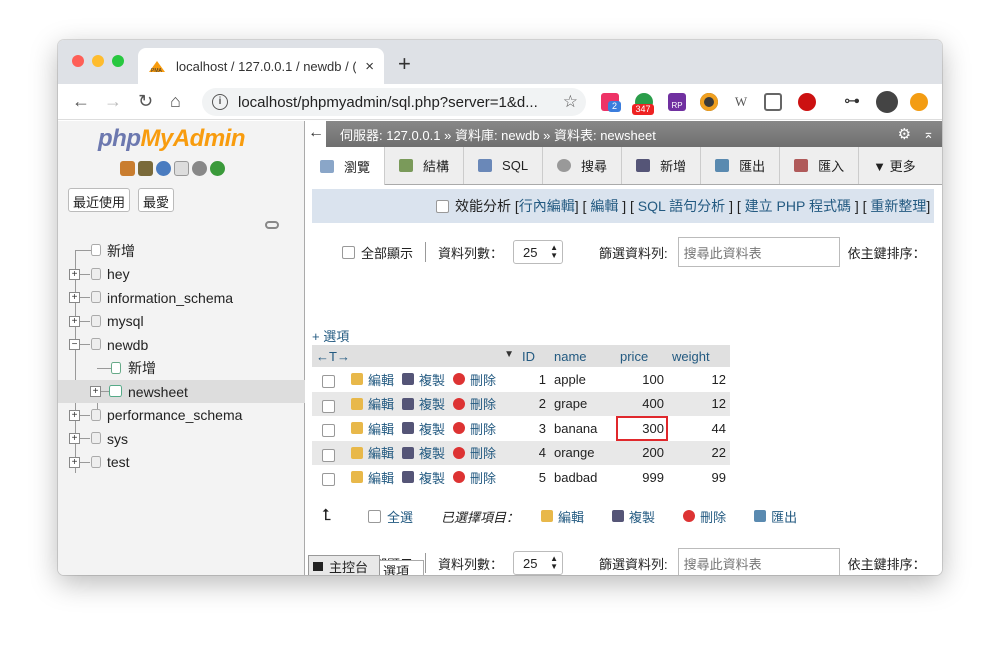 Image resolution: width=1000 pixels, height=652 pixels. Describe the element at coordinates (348, 252) in the screenshot. I see `show-all-checkbox` at that location.